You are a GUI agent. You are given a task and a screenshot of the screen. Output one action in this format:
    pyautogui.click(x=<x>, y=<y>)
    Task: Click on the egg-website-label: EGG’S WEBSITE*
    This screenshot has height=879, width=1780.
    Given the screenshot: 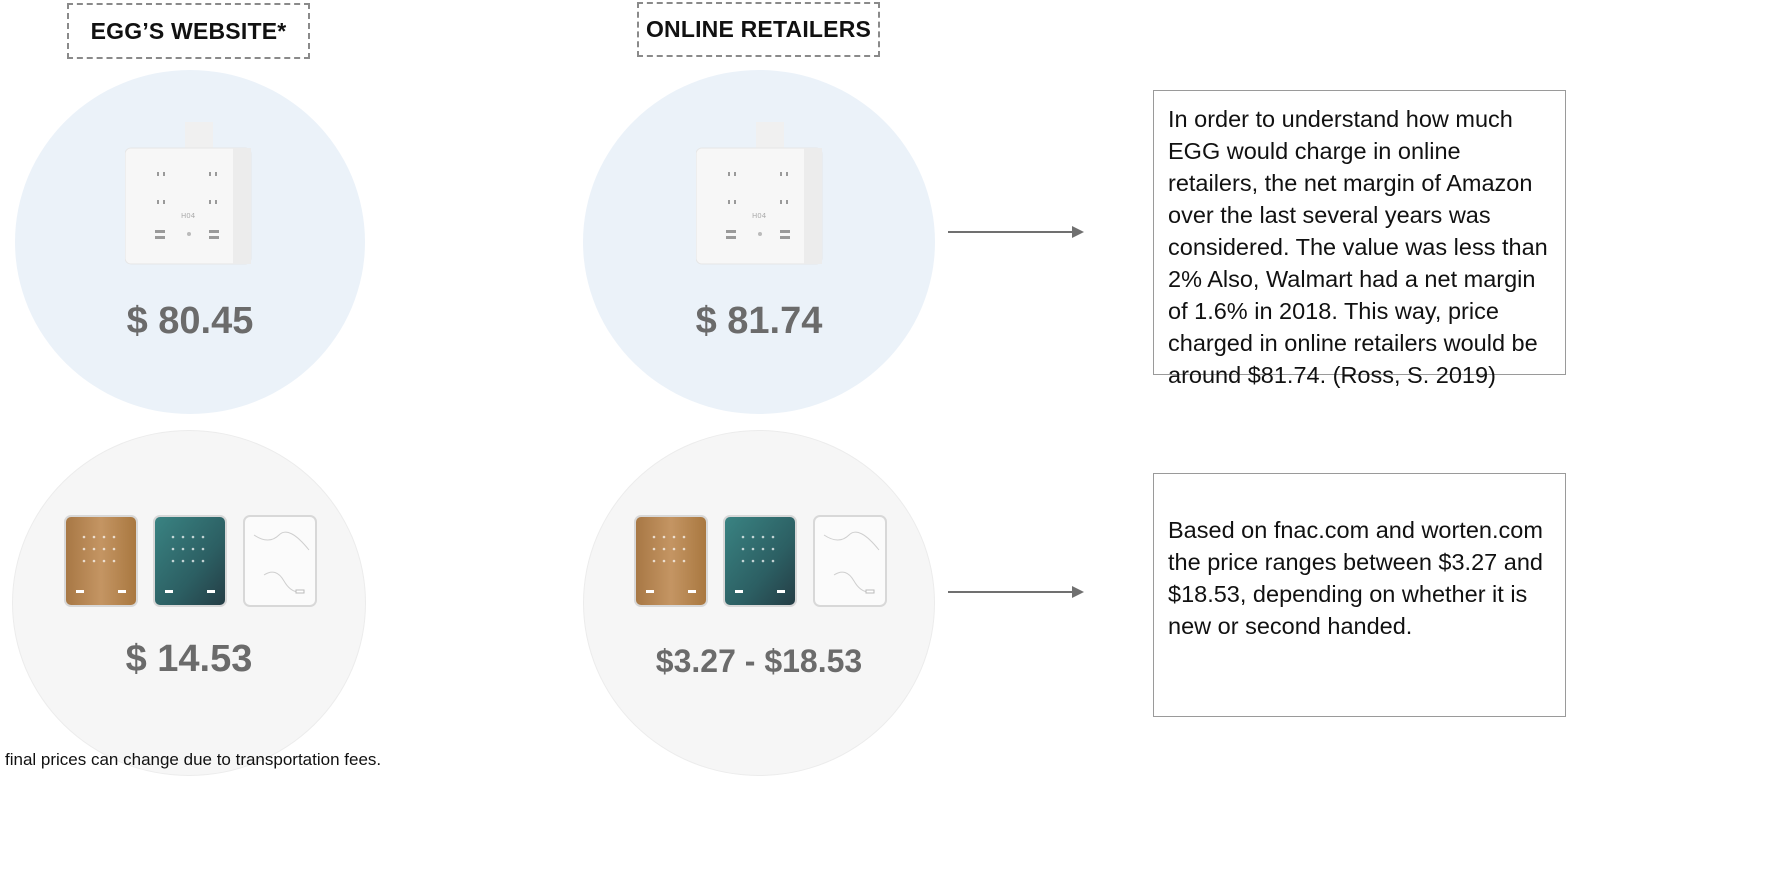 What is the action you would take?
    pyautogui.click(x=188, y=31)
    